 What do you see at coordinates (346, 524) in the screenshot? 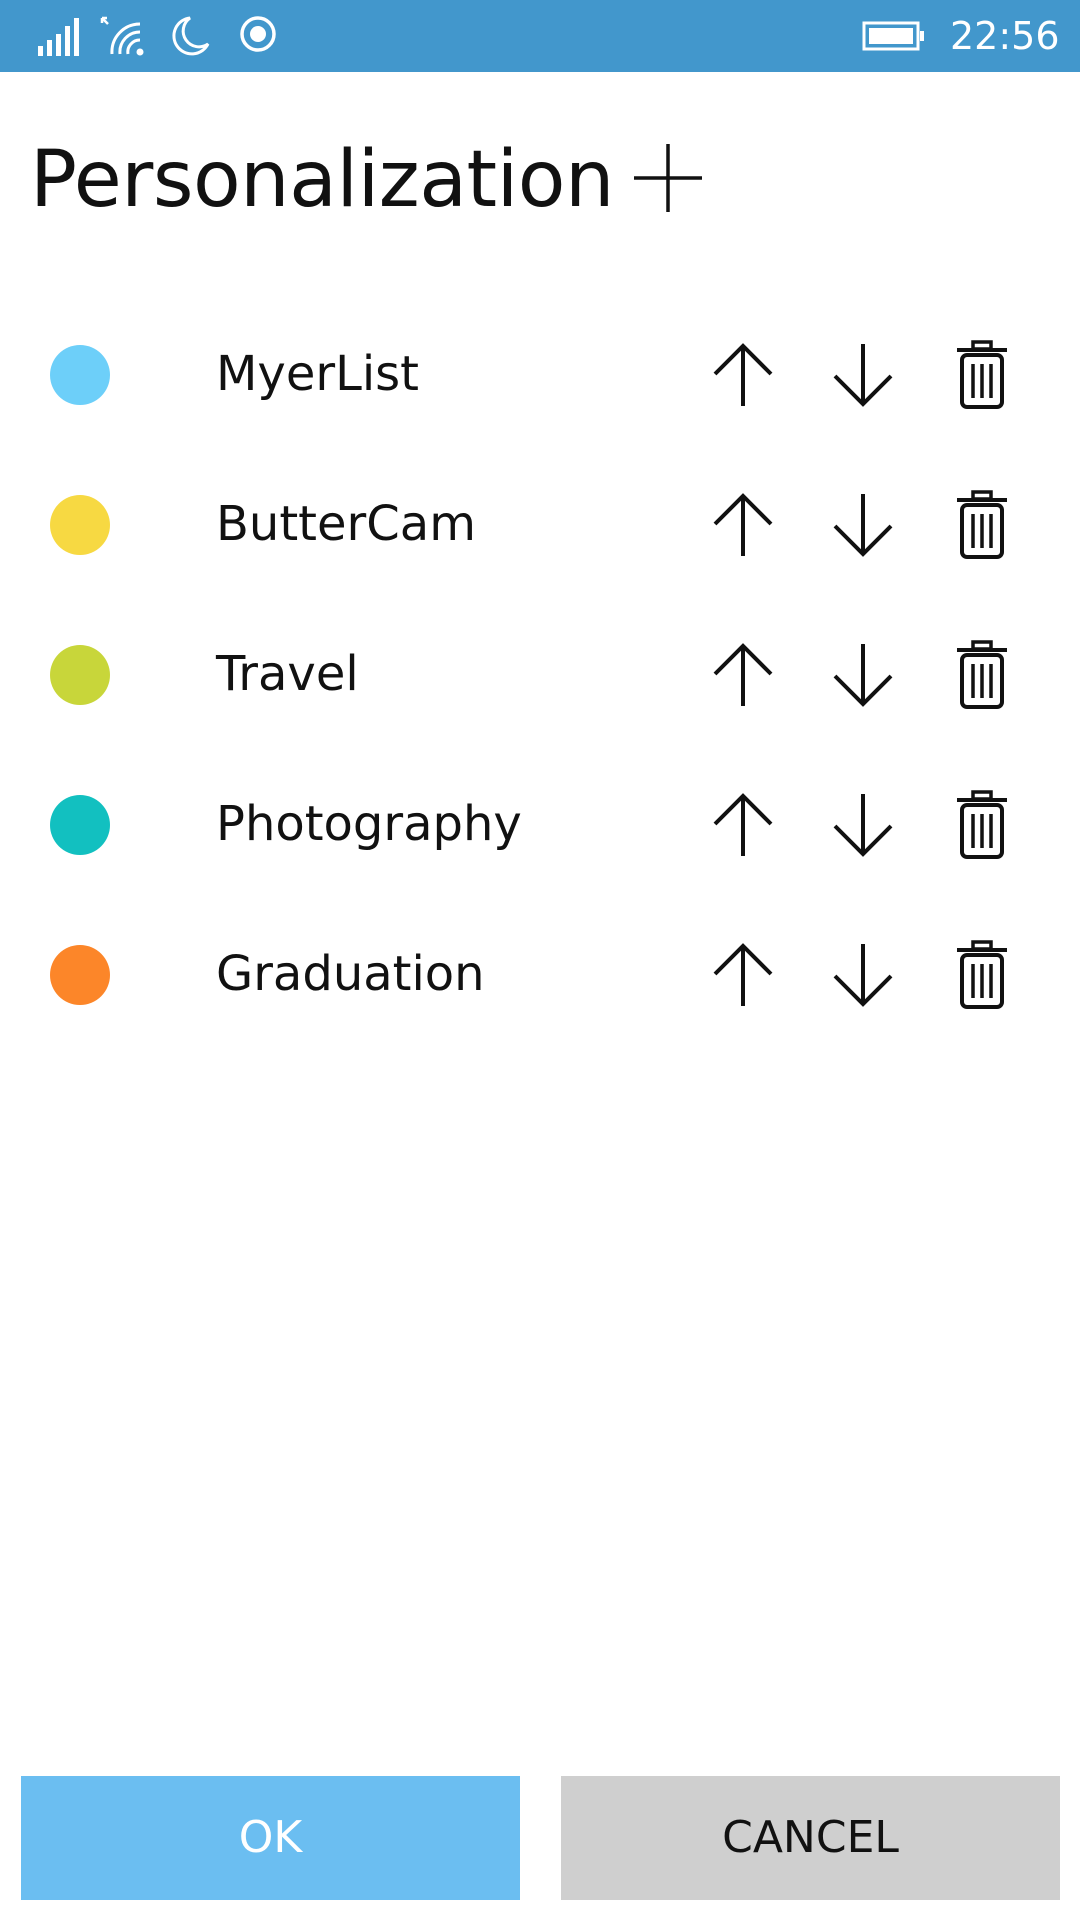
I see `category-name: ButterCam` at bounding box center [346, 524].